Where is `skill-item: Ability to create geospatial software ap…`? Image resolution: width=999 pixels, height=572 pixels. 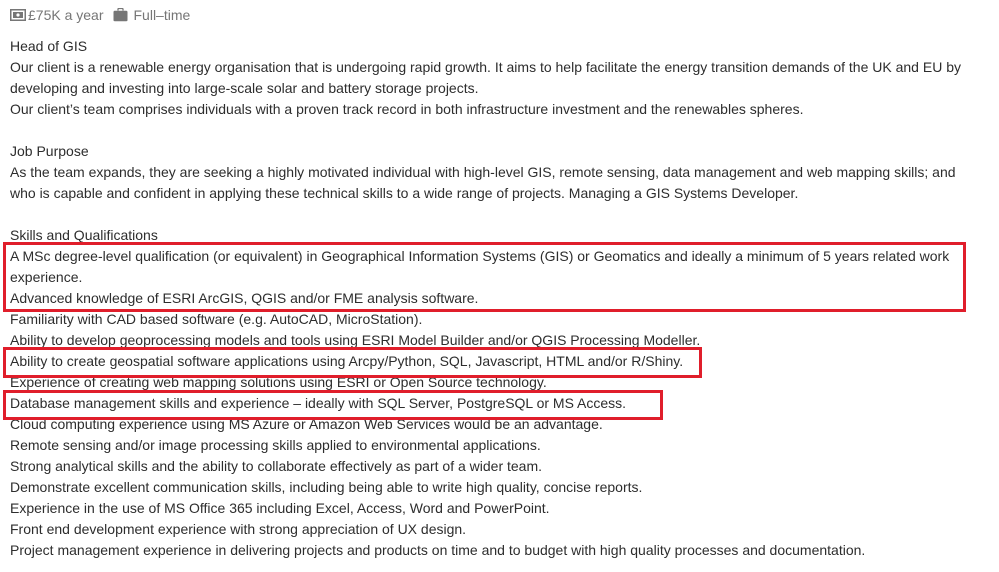
skill-item: Ability to create geospatial software ap… is located at coordinates (347, 361).